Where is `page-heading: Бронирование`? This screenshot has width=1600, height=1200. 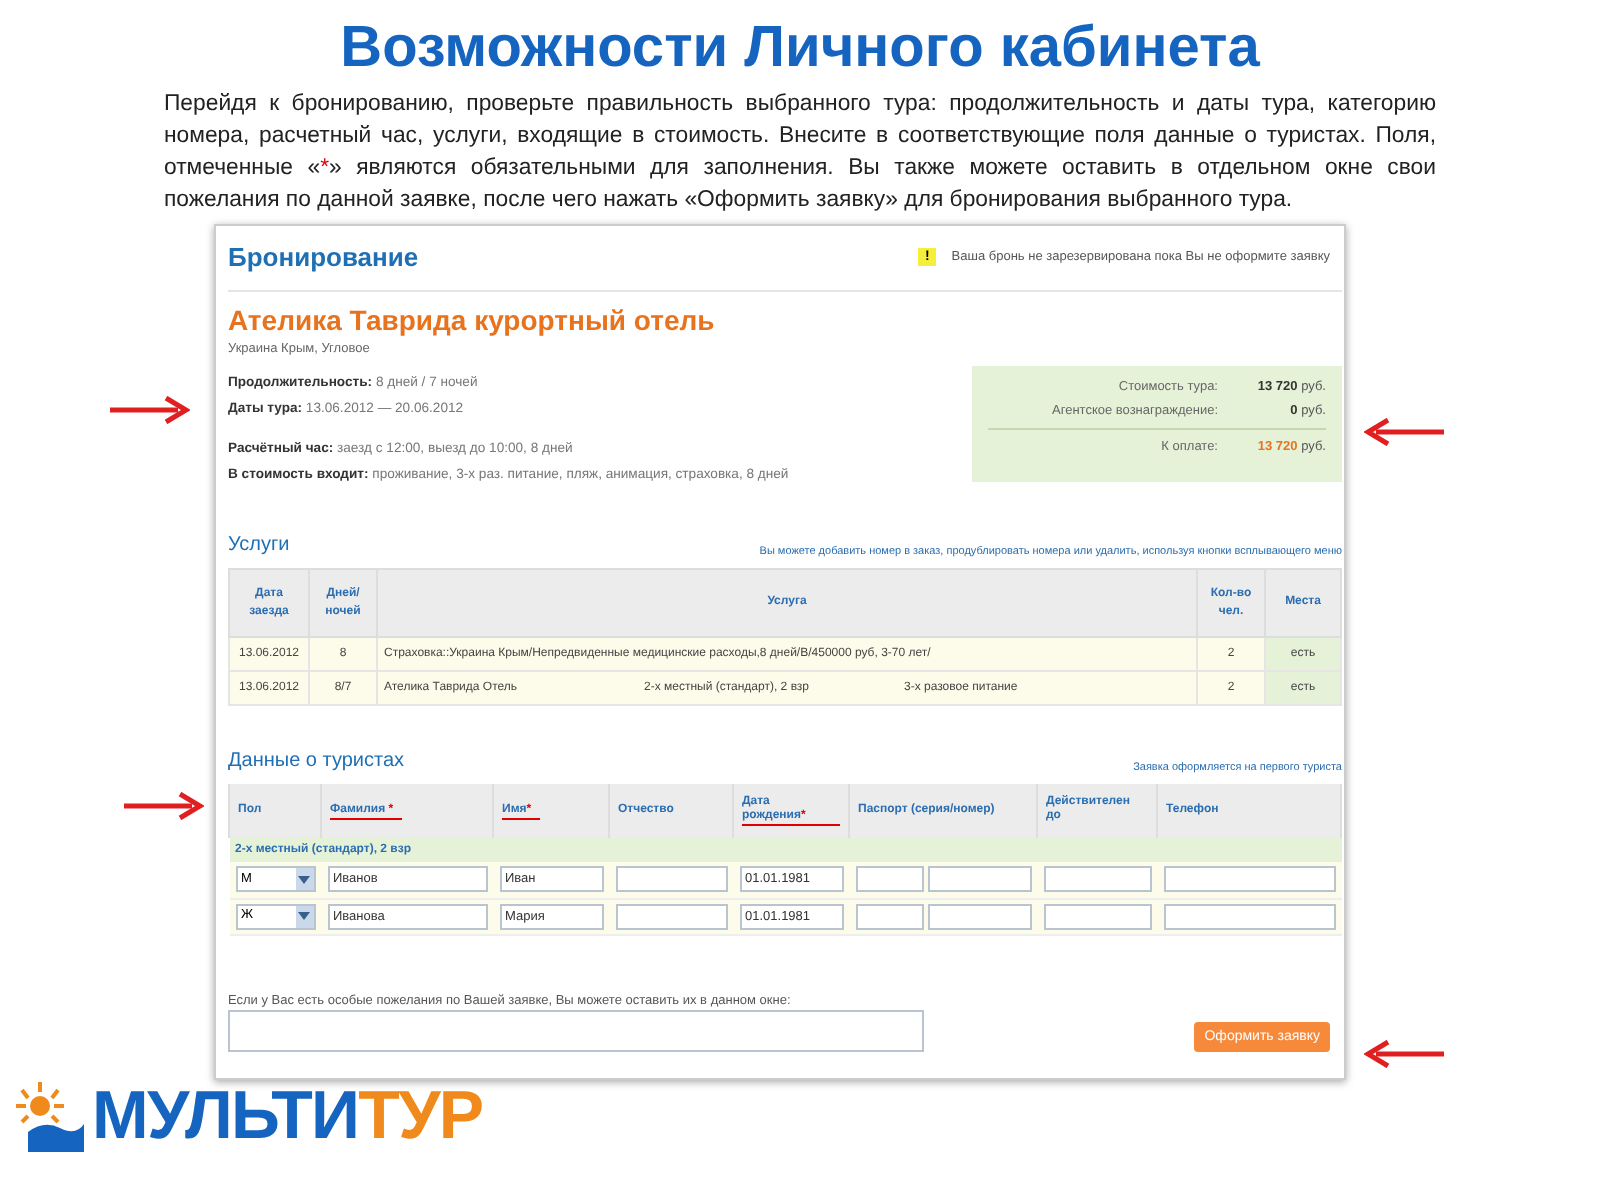 page-heading: Бронирование is located at coordinates (323, 258).